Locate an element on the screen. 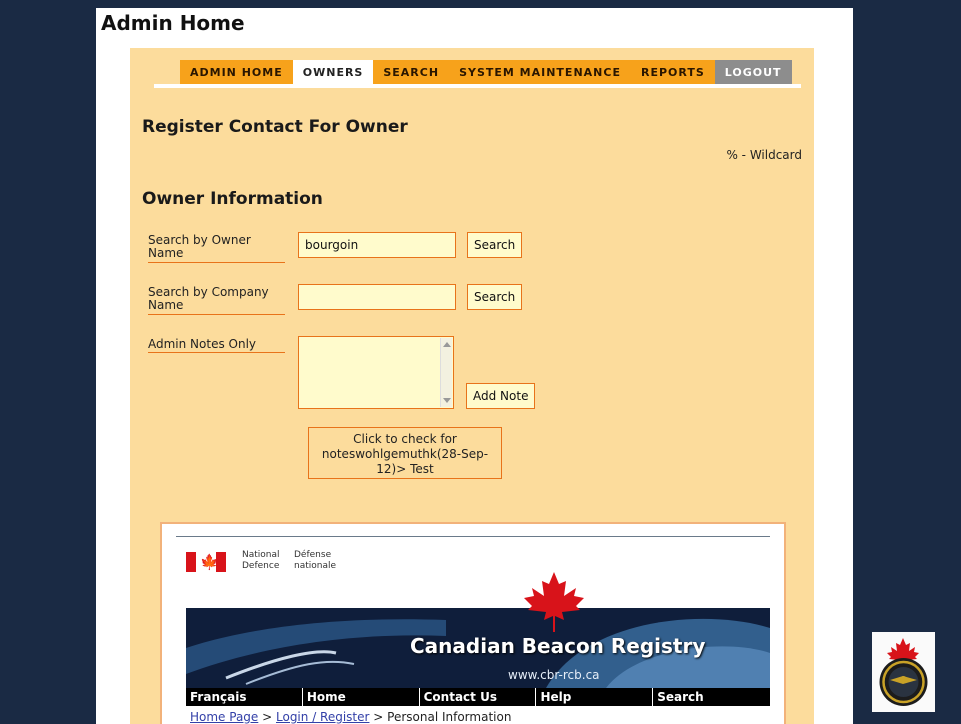 This screenshot has width=961, height=724. scroll-up-icon is located at coordinates (447, 344).